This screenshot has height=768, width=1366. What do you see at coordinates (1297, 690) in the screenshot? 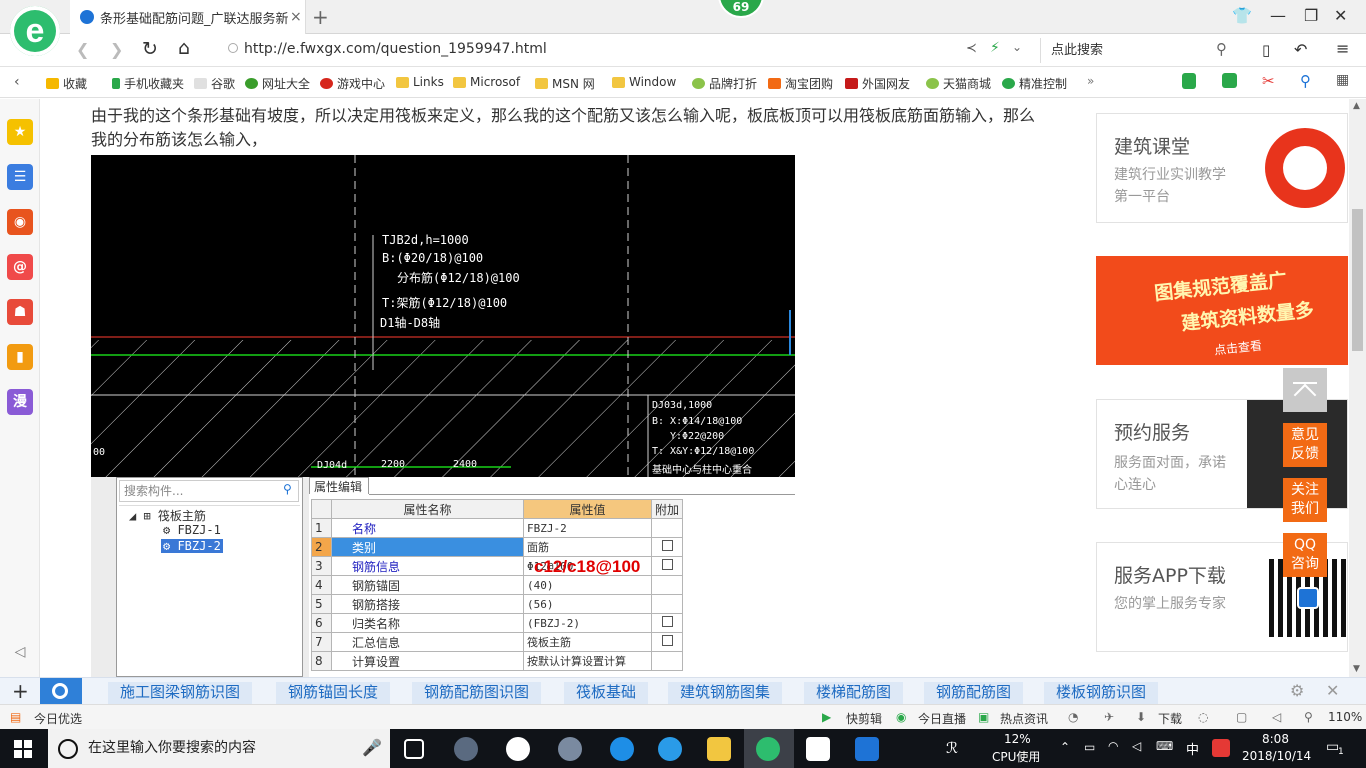
I see `settings-icon: ⚙` at bounding box center [1297, 690].